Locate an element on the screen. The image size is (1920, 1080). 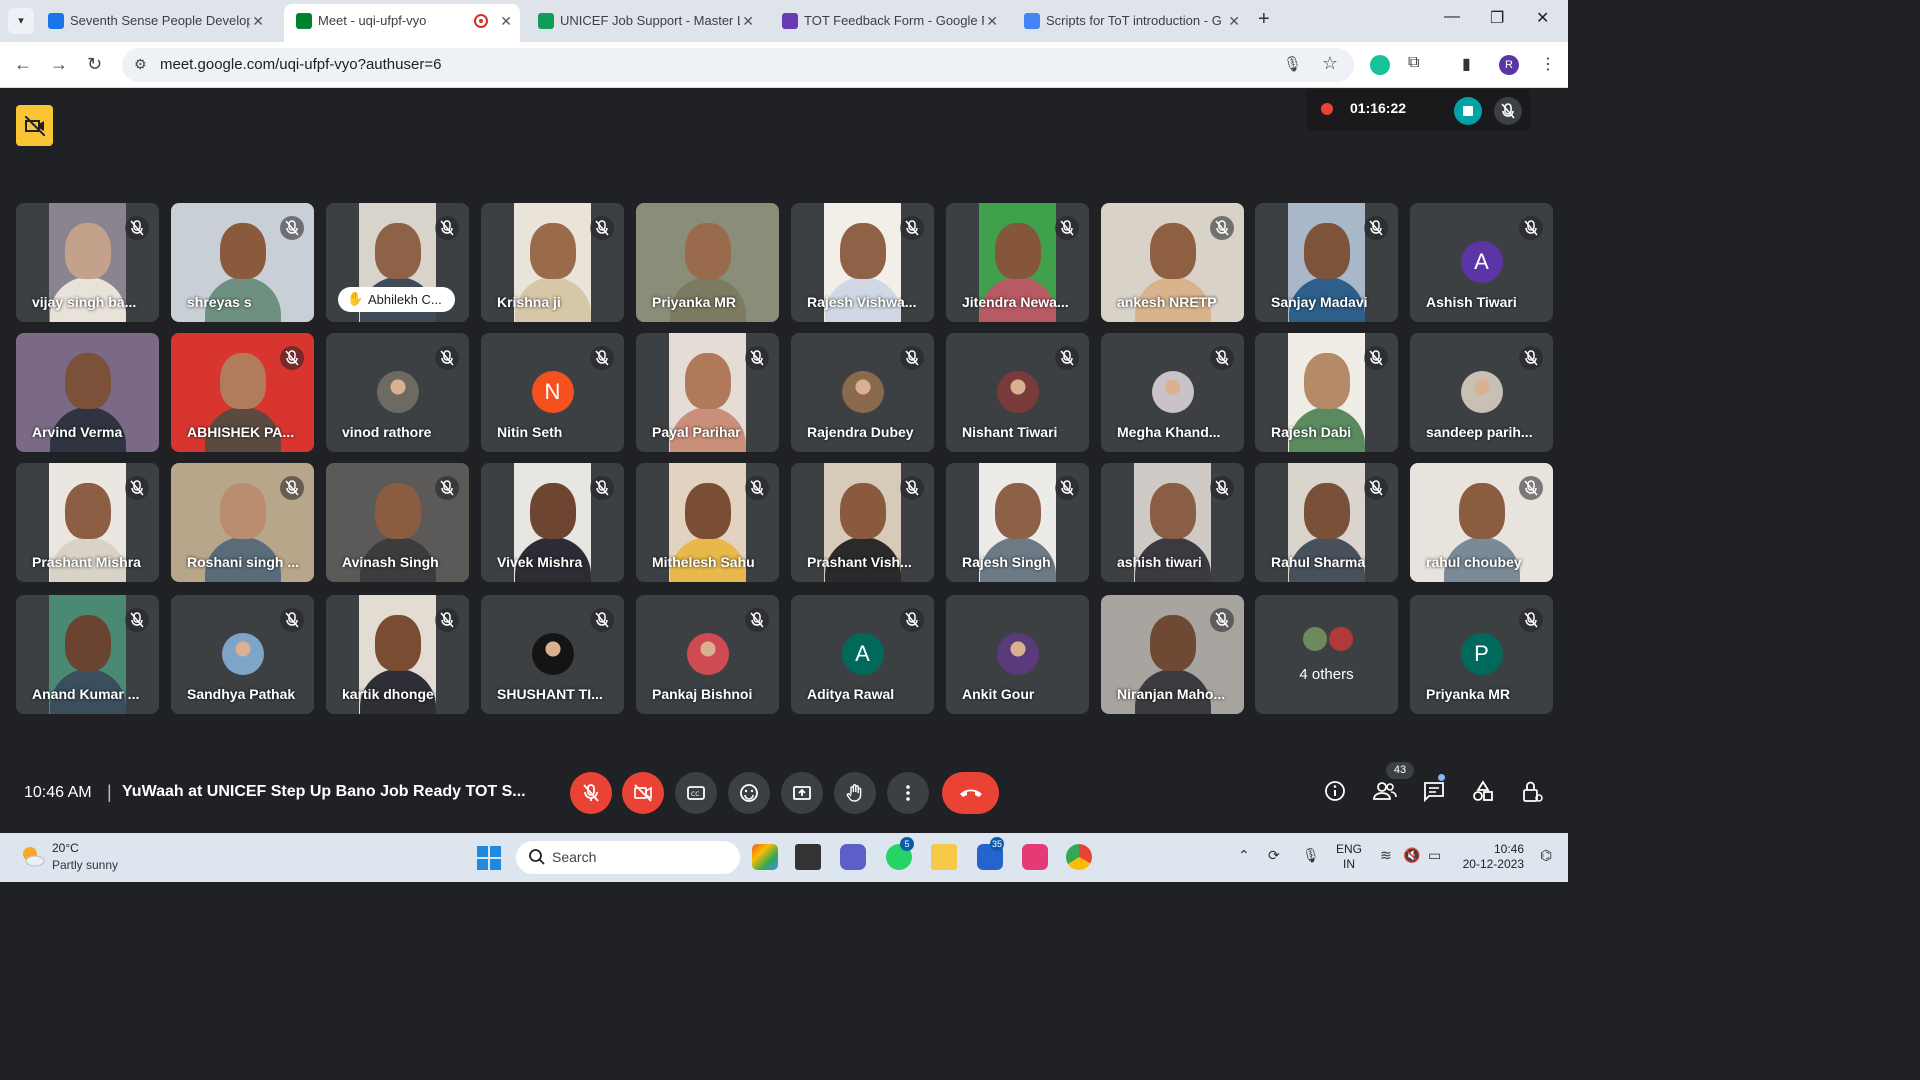
browser-tab: UNICEF Job Support - Master Li ✕ is located at coordinates (644, 21).